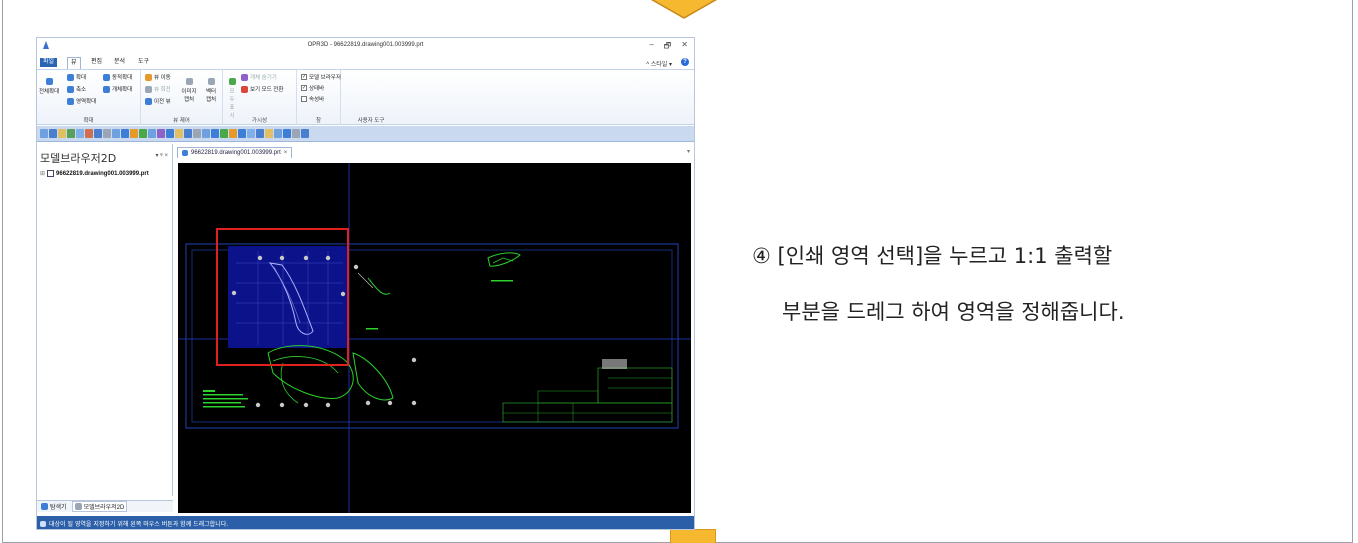 This screenshot has height=543, width=1358. What do you see at coordinates (117, 89) in the screenshot?
I see `zoom-object-button: 개체확대` at bounding box center [117, 89].